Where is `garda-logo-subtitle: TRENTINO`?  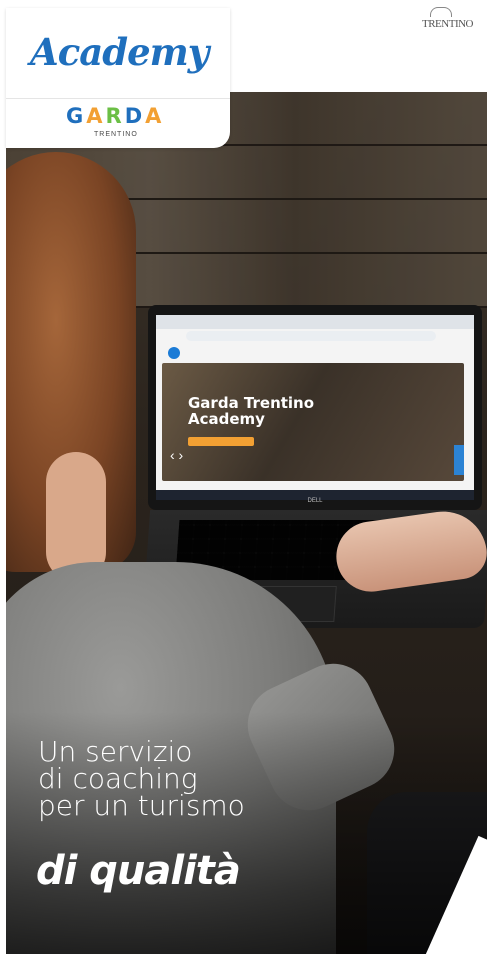
garda-logo-subtitle: TRENTINO is located at coordinates (116, 134).